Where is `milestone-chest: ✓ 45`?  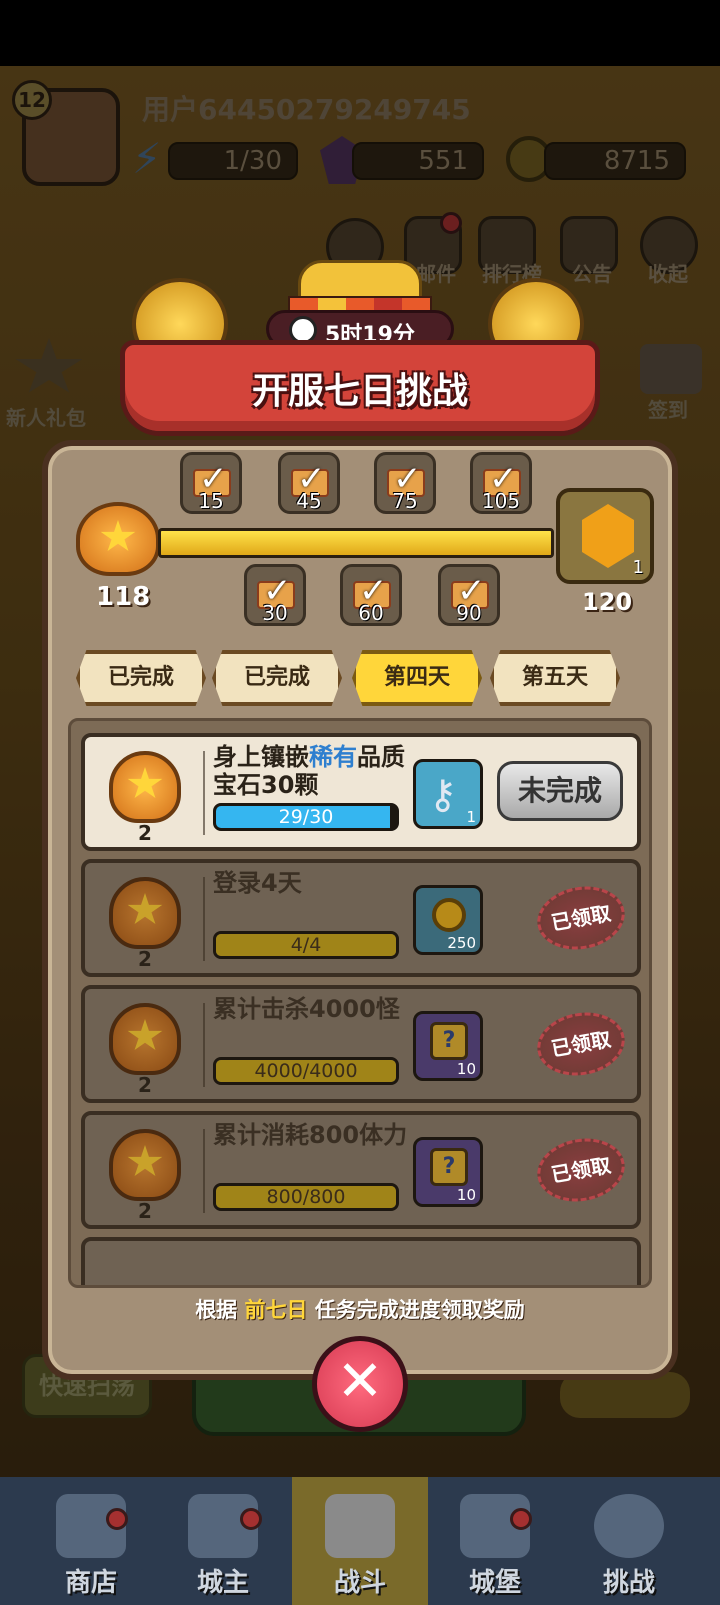 milestone-chest: ✓ 45 is located at coordinates (309, 483).